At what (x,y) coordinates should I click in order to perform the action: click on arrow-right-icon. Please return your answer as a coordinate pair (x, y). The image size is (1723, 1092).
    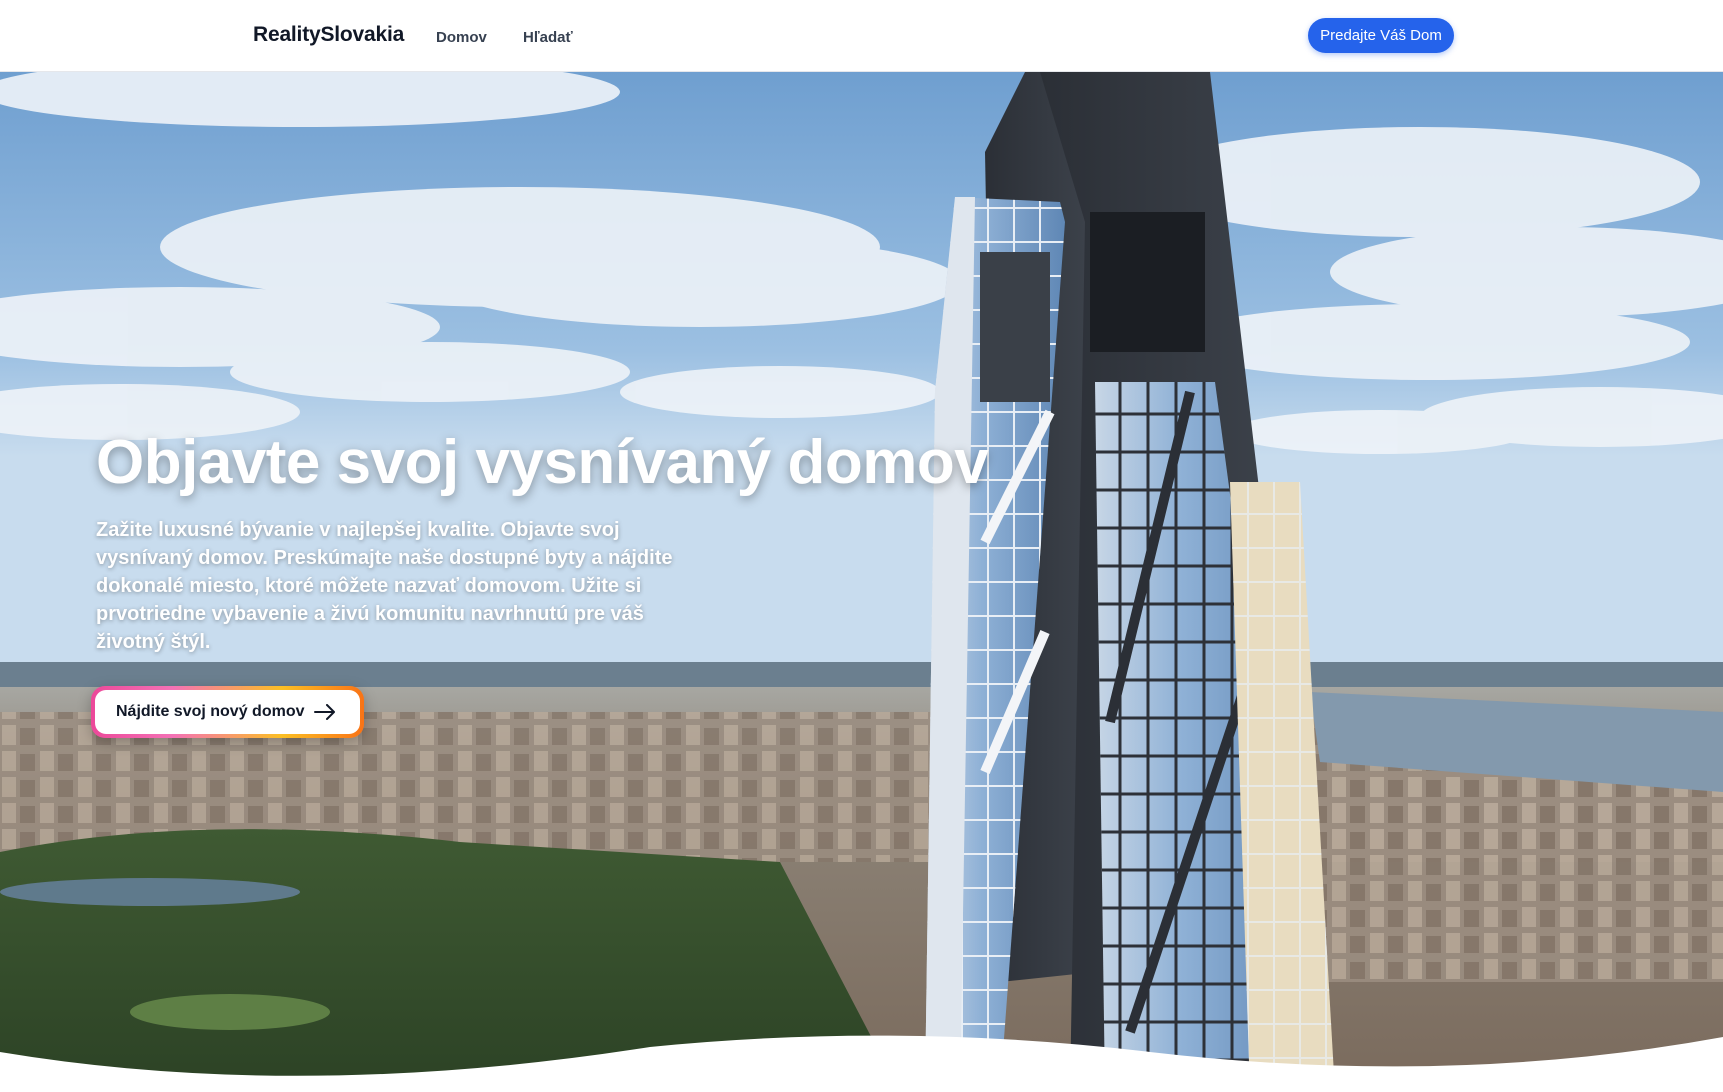
    Looking at the image, I should click on (325, 712).